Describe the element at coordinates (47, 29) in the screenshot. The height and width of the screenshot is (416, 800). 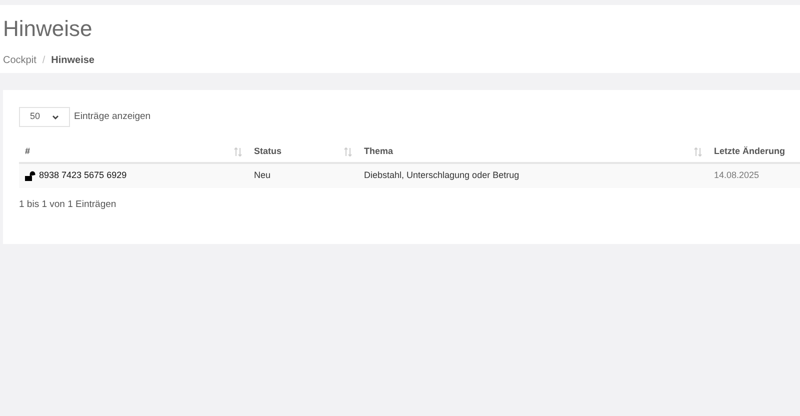
I see `page-title: Hinweise` at that location.